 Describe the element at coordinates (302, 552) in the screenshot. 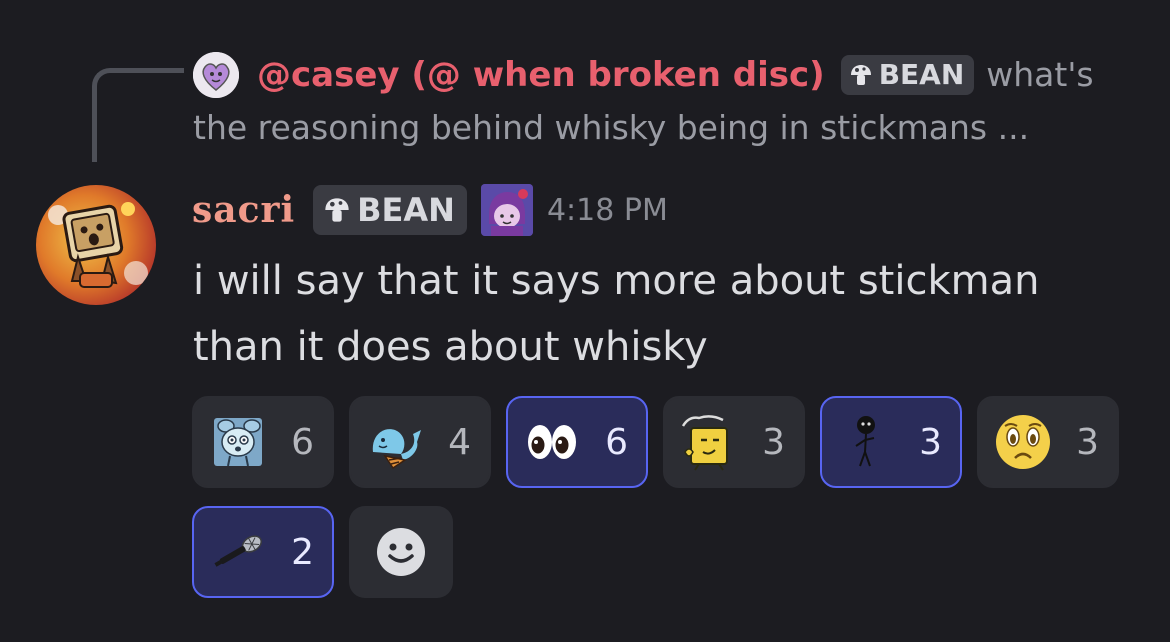

I see `reaction-count: 2` at that location.